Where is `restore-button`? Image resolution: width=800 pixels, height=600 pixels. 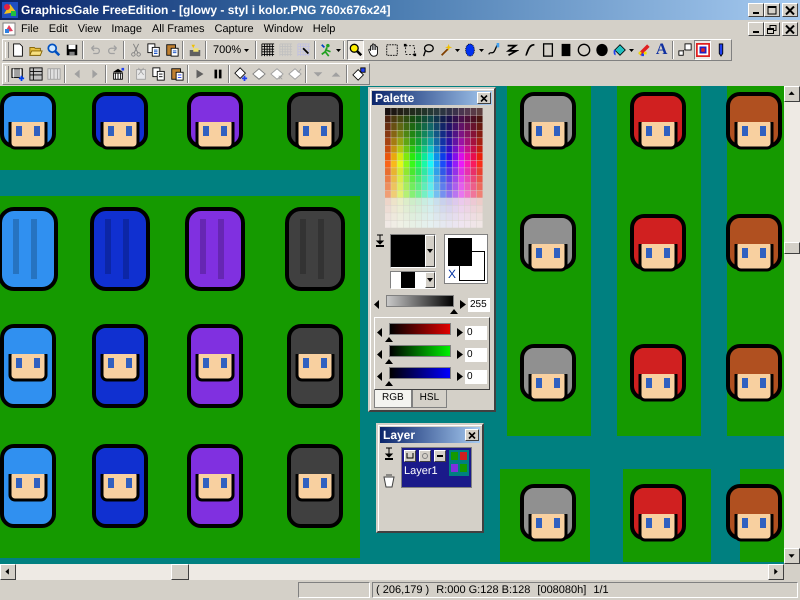
restore-button is located at coordinates (772, 29).